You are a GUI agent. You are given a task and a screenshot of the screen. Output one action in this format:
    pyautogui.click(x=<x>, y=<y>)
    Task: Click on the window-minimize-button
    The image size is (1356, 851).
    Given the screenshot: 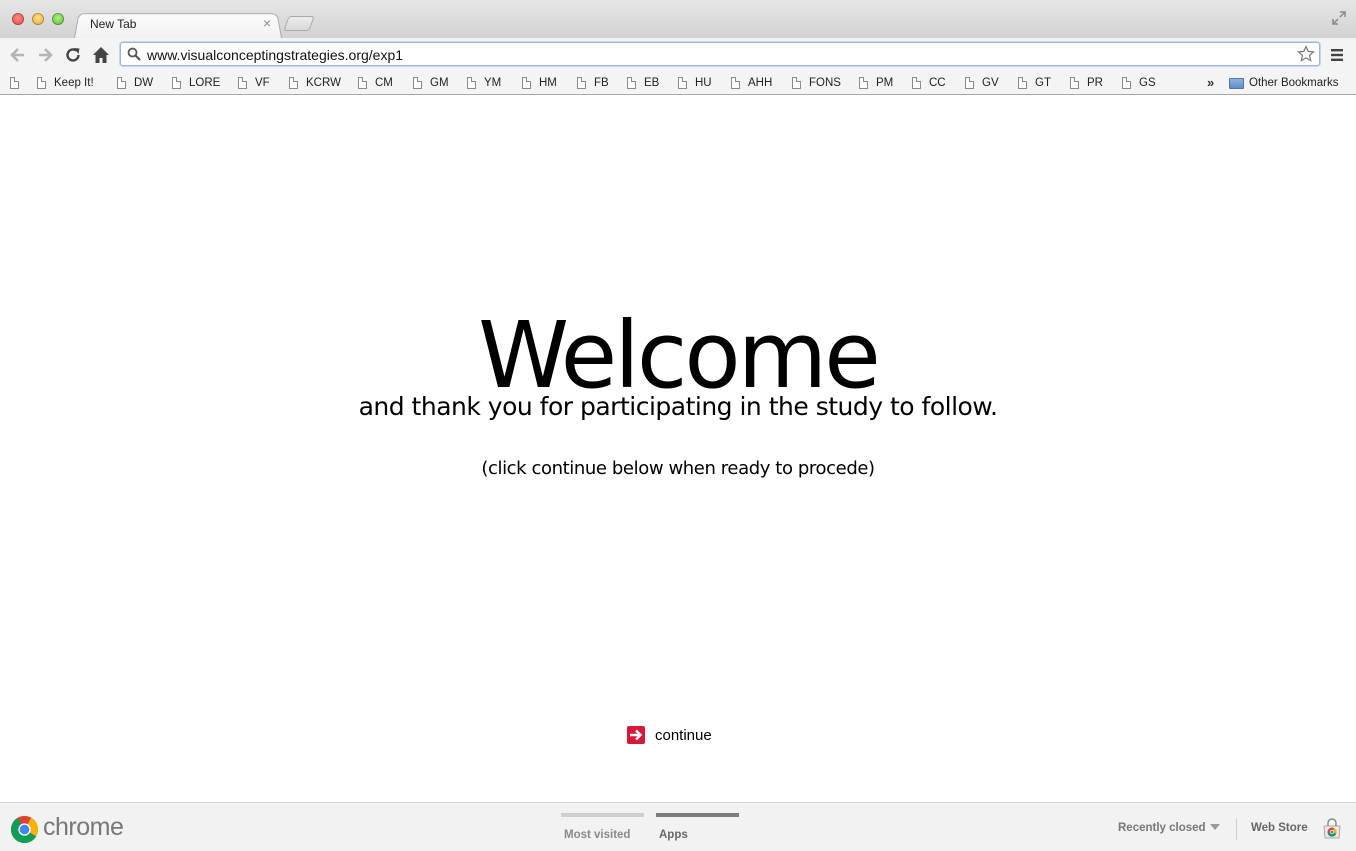 What is the action you would take?
    pyautogui.click(x=38, y=19)
    